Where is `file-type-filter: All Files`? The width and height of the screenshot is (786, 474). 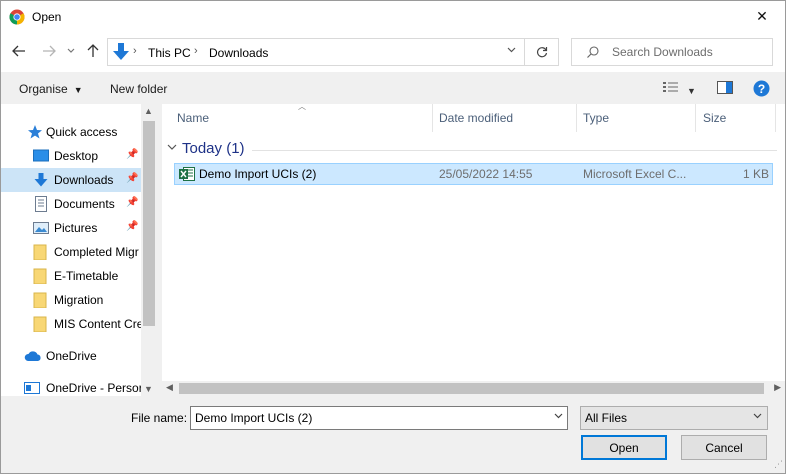
file-type-filter: All Files is located at coordinates (674, 418).